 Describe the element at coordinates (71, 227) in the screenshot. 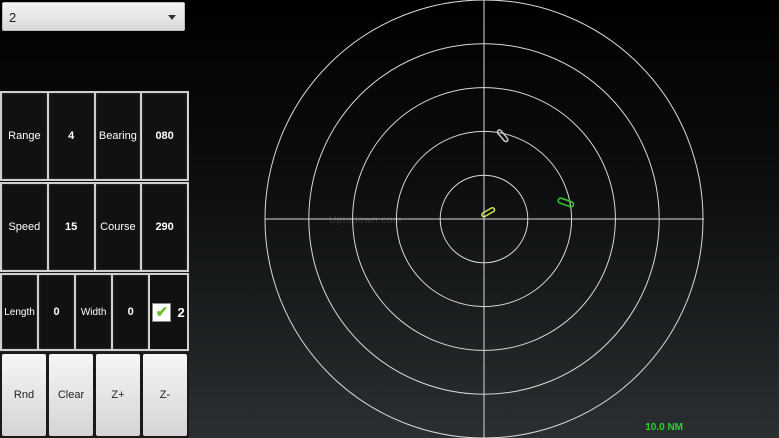

I see `speed-value: 15` at that location.